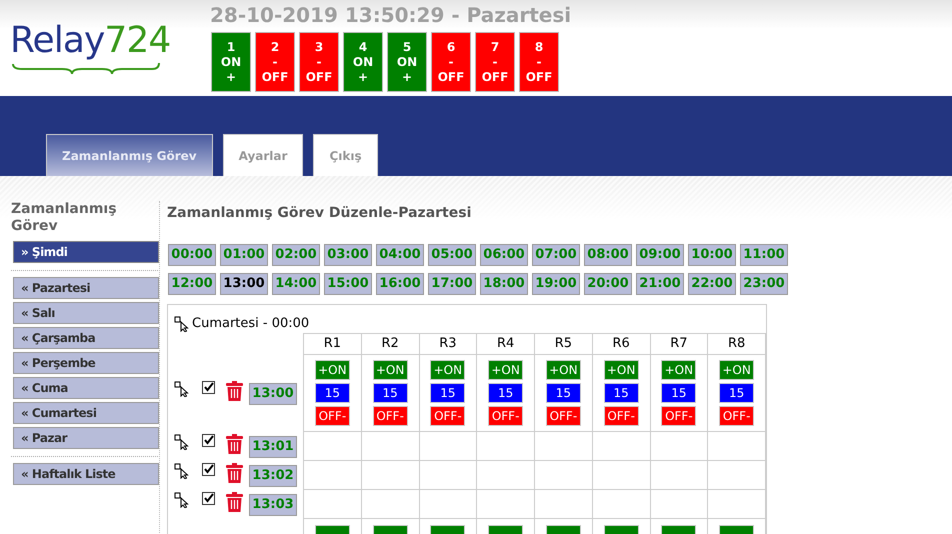  Describe the element at coordinates (712, 255) in the screenshot. I see `hour-button: 10:00` at that location.